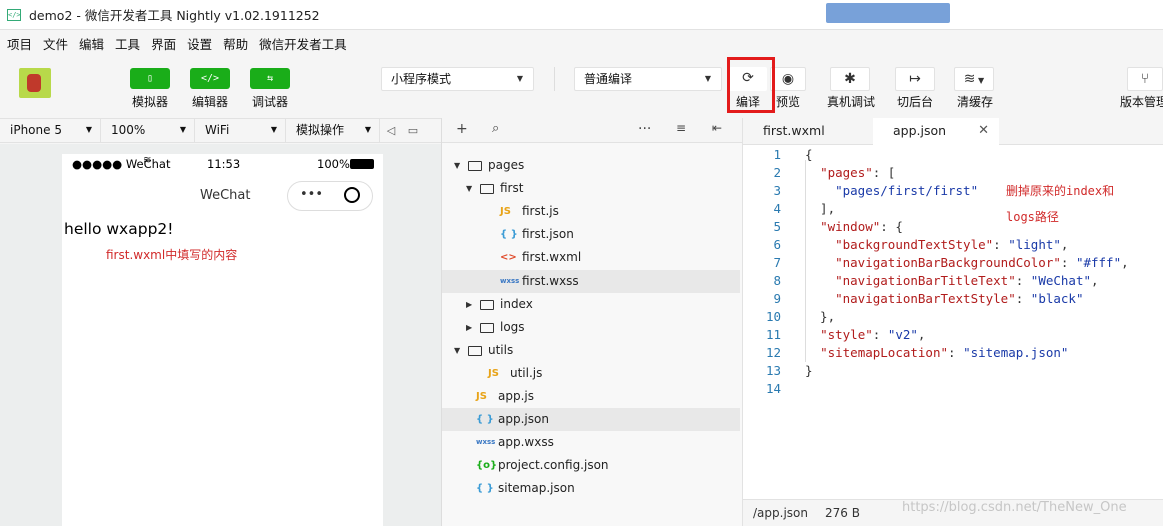  I want to click on tree-item: ▼ utils, so click(591, 350).